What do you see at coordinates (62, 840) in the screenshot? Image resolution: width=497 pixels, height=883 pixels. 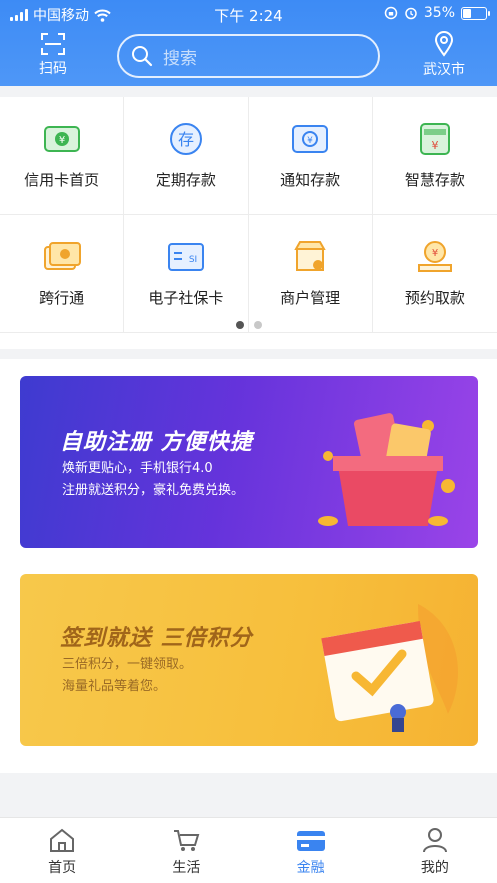 I see `home-icon` at bounding box center [62, 840].